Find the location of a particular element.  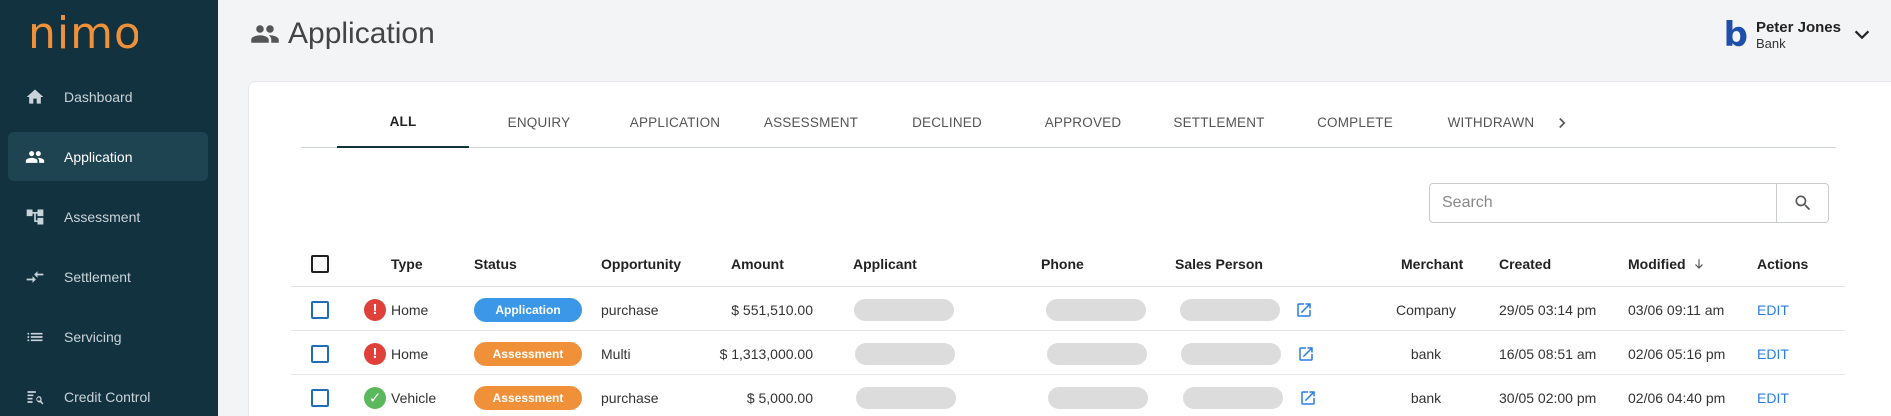

sidebar-item-dashboard: Dashboard is located at coordinates (108, 96).